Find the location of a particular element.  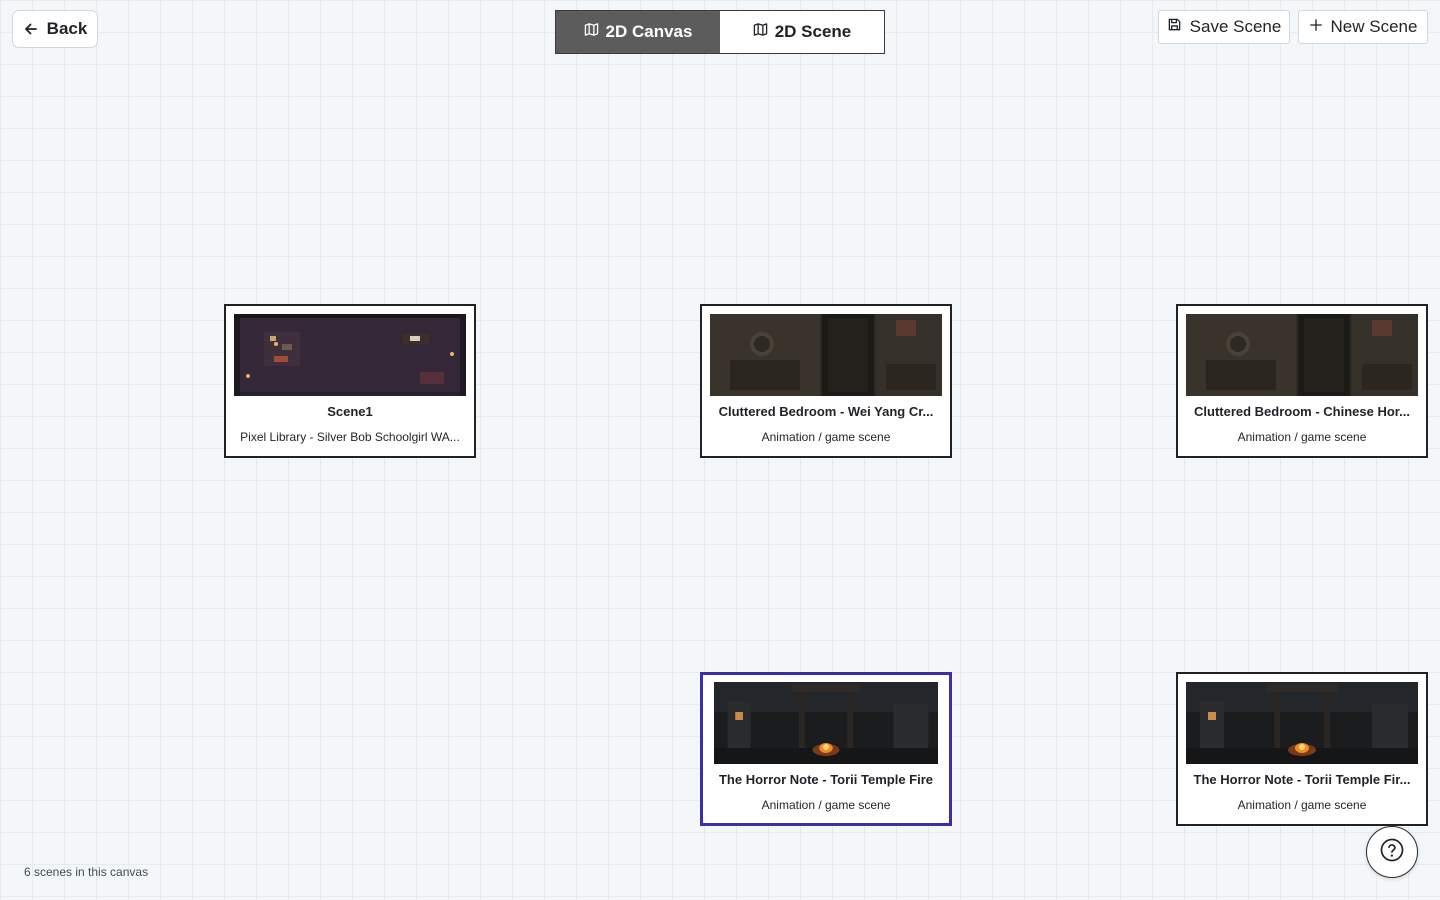

new-scene-button: New Scene is located at coordinates (1363, 27).